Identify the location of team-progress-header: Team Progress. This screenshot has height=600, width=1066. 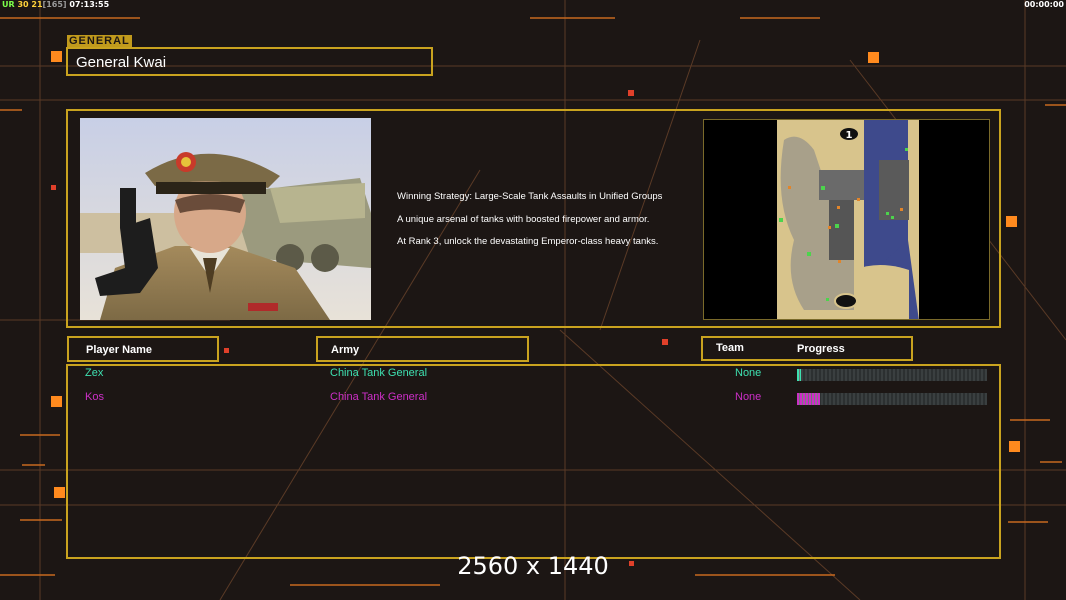
(807, 348).